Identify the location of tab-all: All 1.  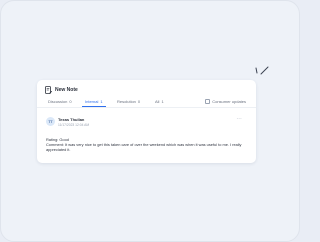
(159, 101).